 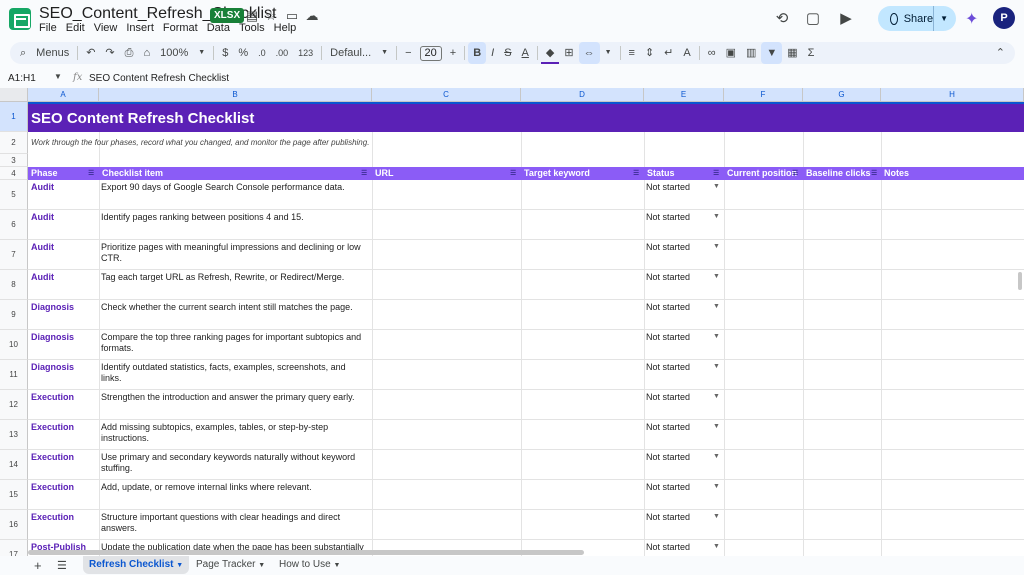 What do you see at coordinates (159, 78) in the screenshot?
I see `formula-input: SEO Content Refresh Checklist` at bounding box center [159, 78].